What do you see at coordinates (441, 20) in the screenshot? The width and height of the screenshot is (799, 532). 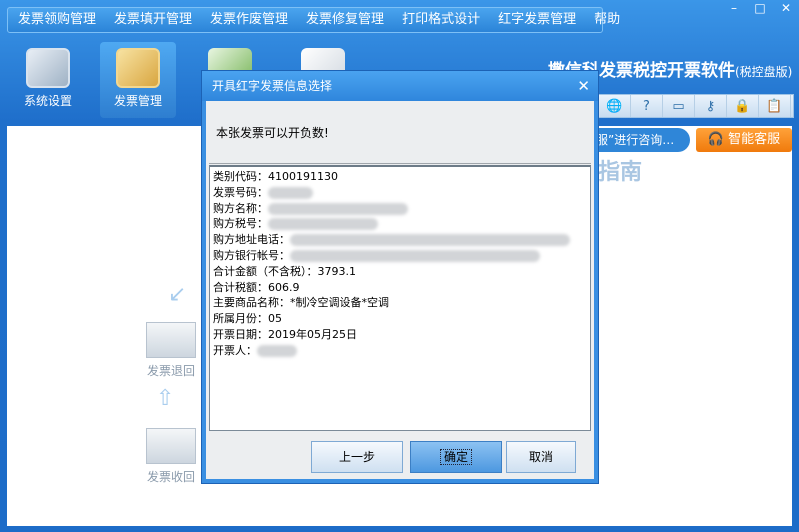 I see `menu-print-format: 打印格式设计` at bounding box center [441, 20].